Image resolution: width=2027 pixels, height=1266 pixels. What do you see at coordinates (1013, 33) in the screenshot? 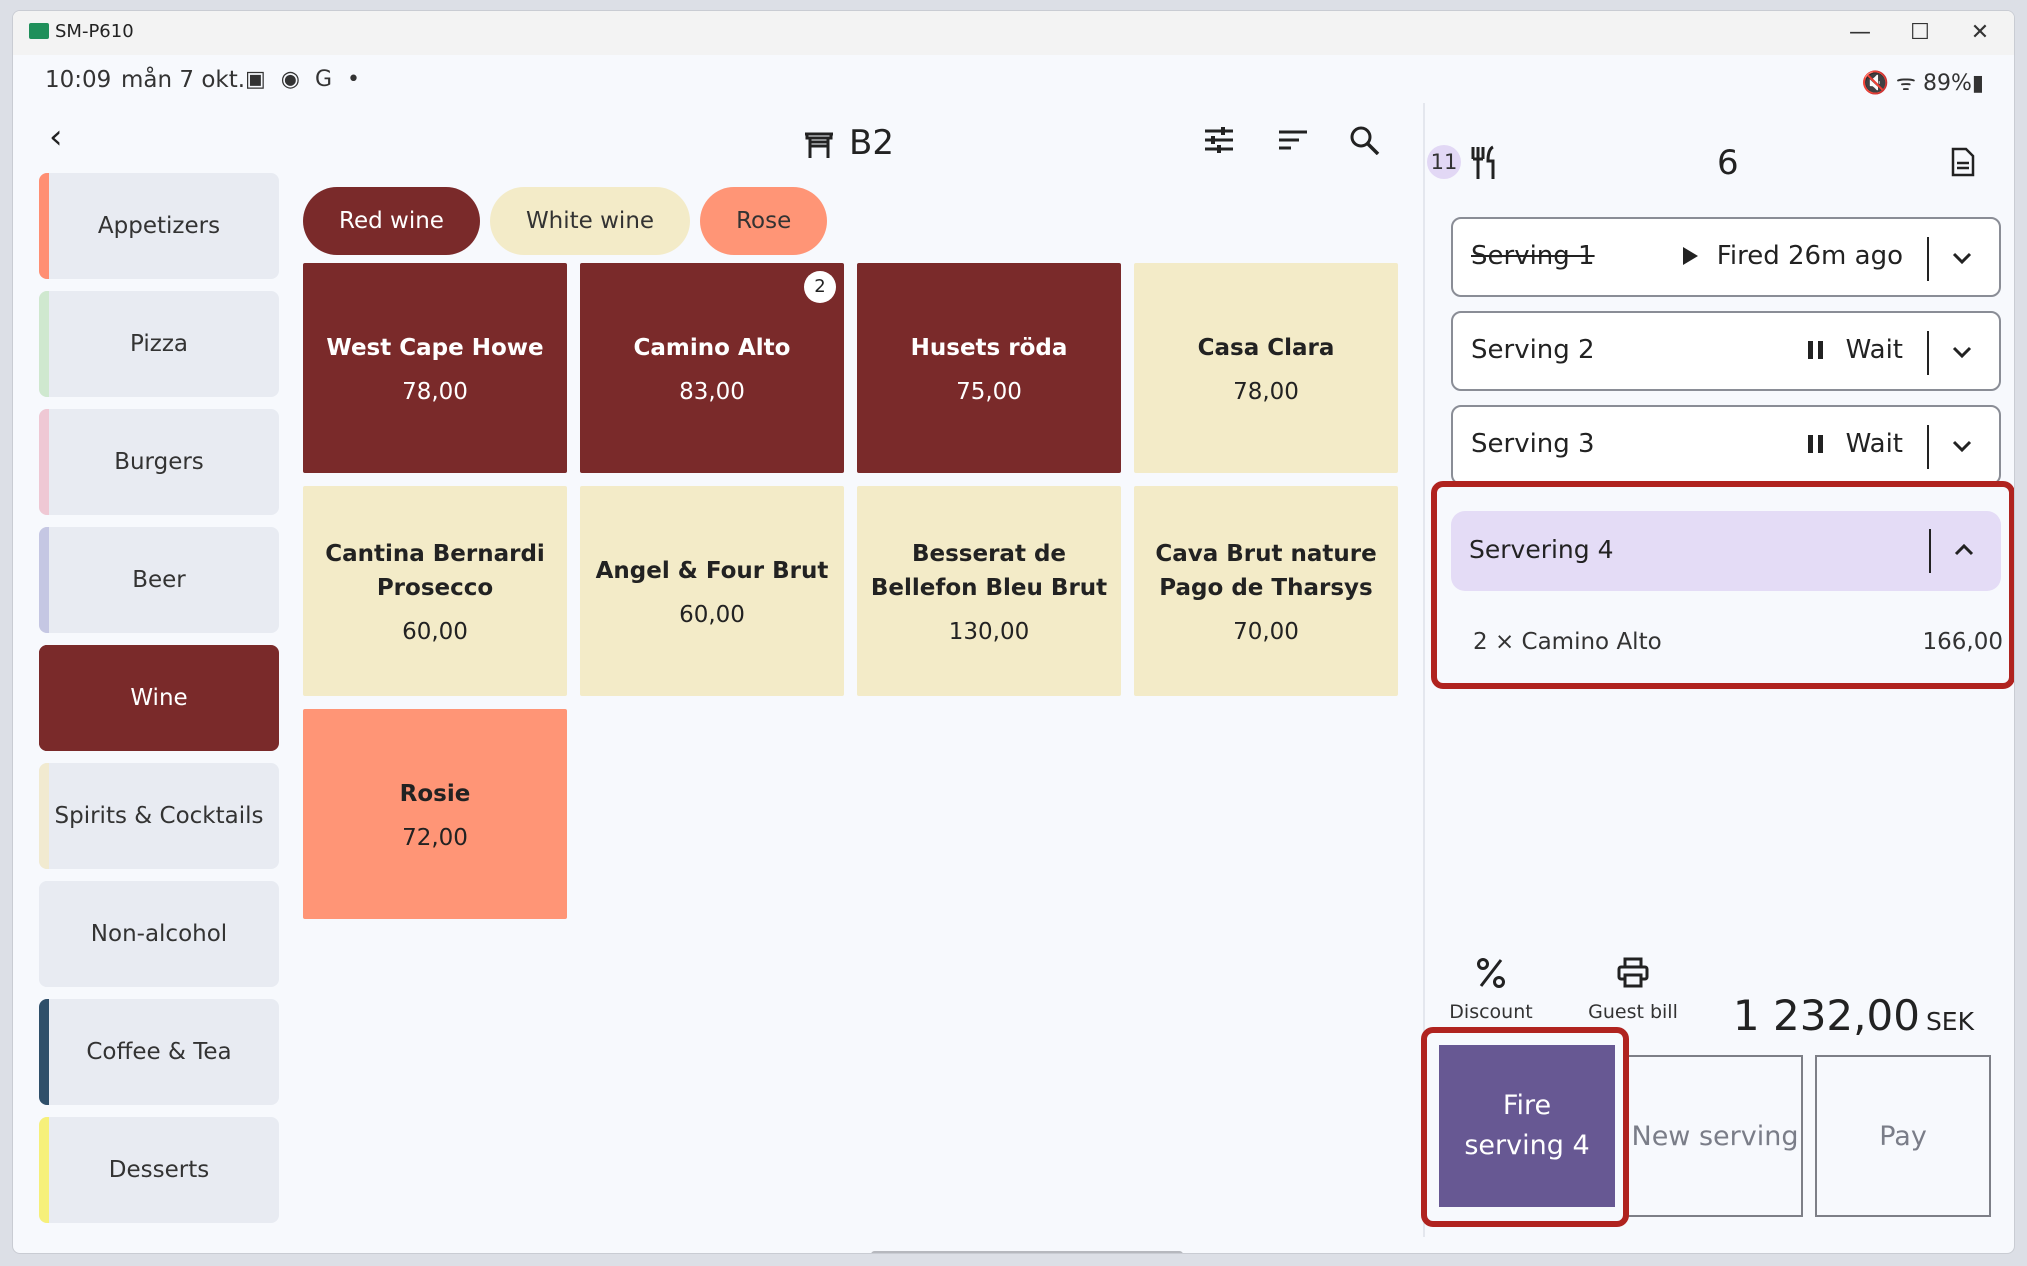
I see `title-bar: SM-P610 — ☐ ✕` at bounding box center [1013, 33].